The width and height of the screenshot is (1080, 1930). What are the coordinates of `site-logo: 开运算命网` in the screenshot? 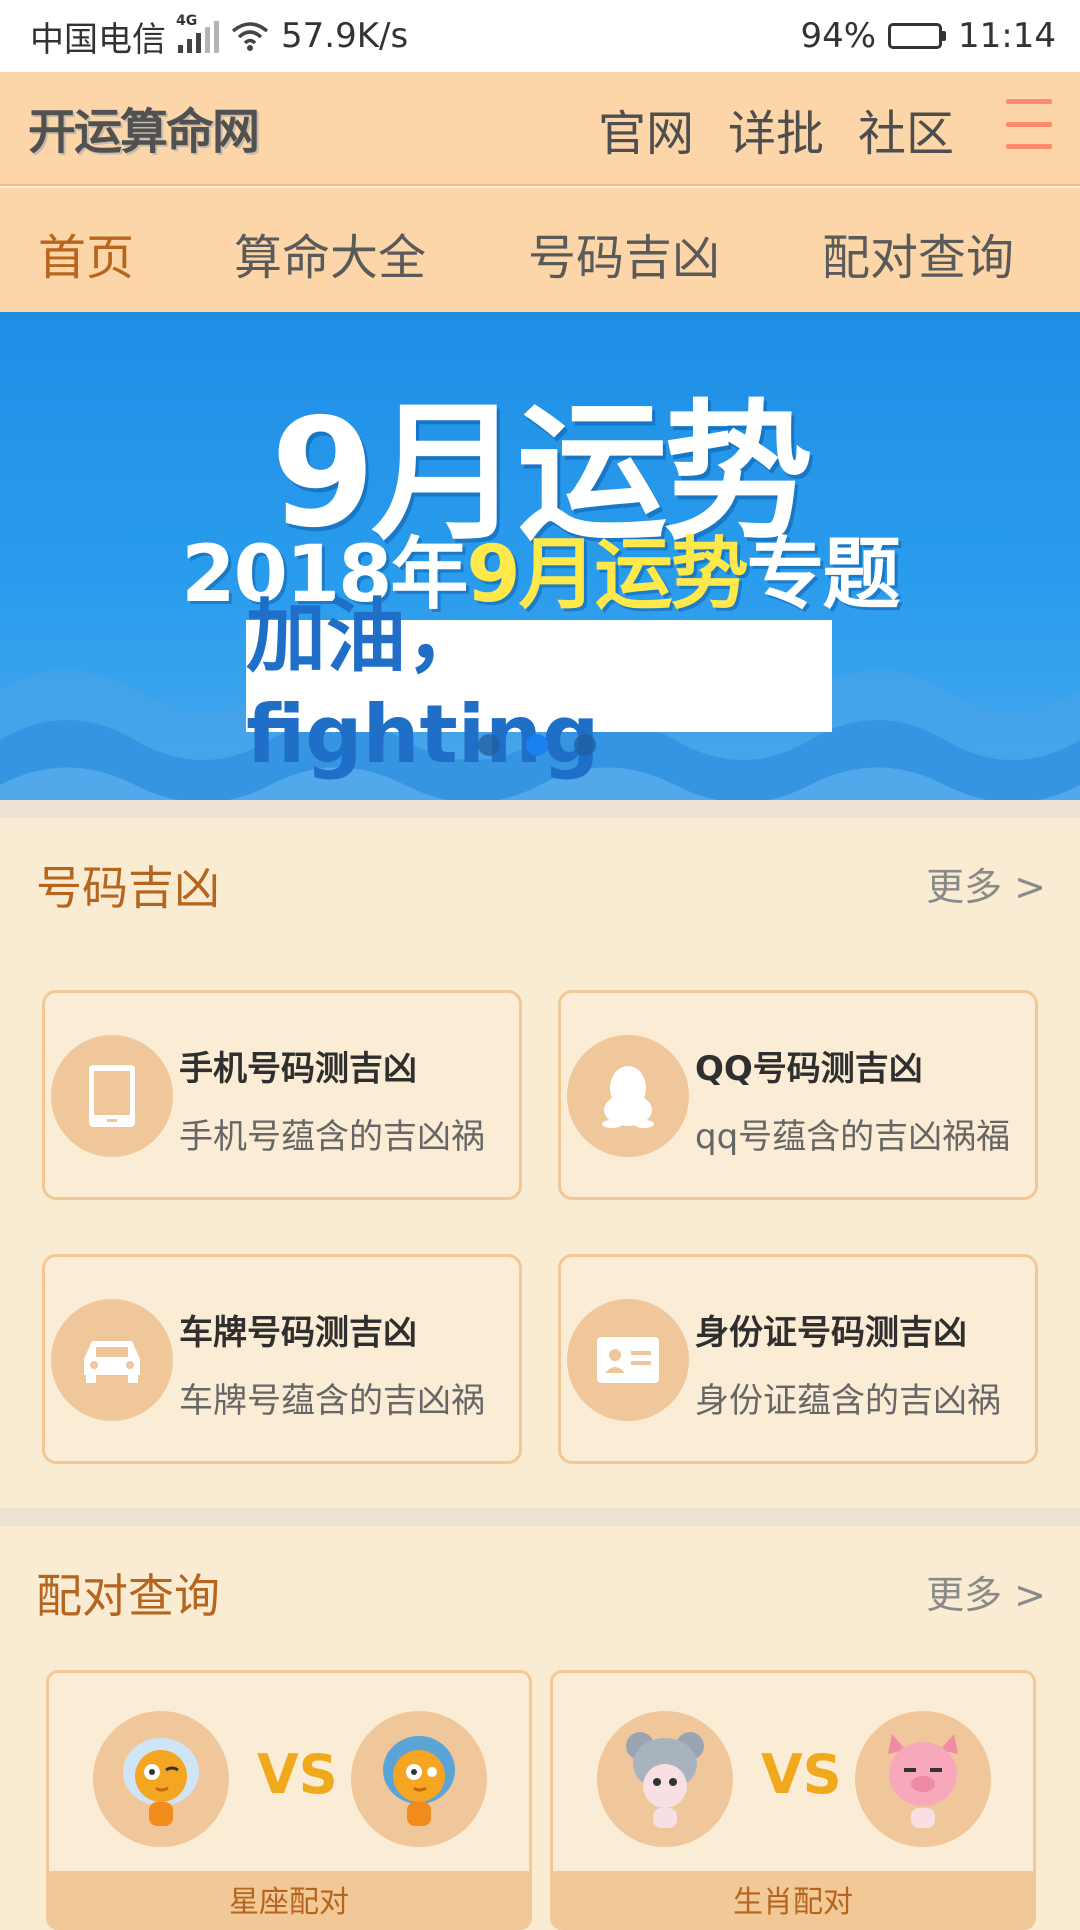 It's located at (144, 127).